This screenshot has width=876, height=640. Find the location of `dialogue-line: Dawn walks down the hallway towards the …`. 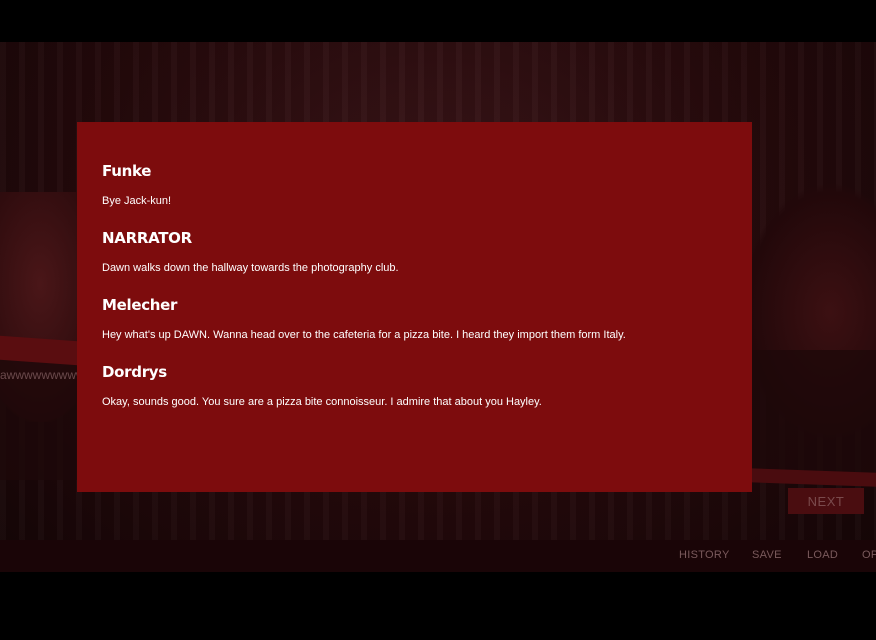

dialogue-line: Dawn walks down the hallway towards the … is located at coordinates (250, 268).